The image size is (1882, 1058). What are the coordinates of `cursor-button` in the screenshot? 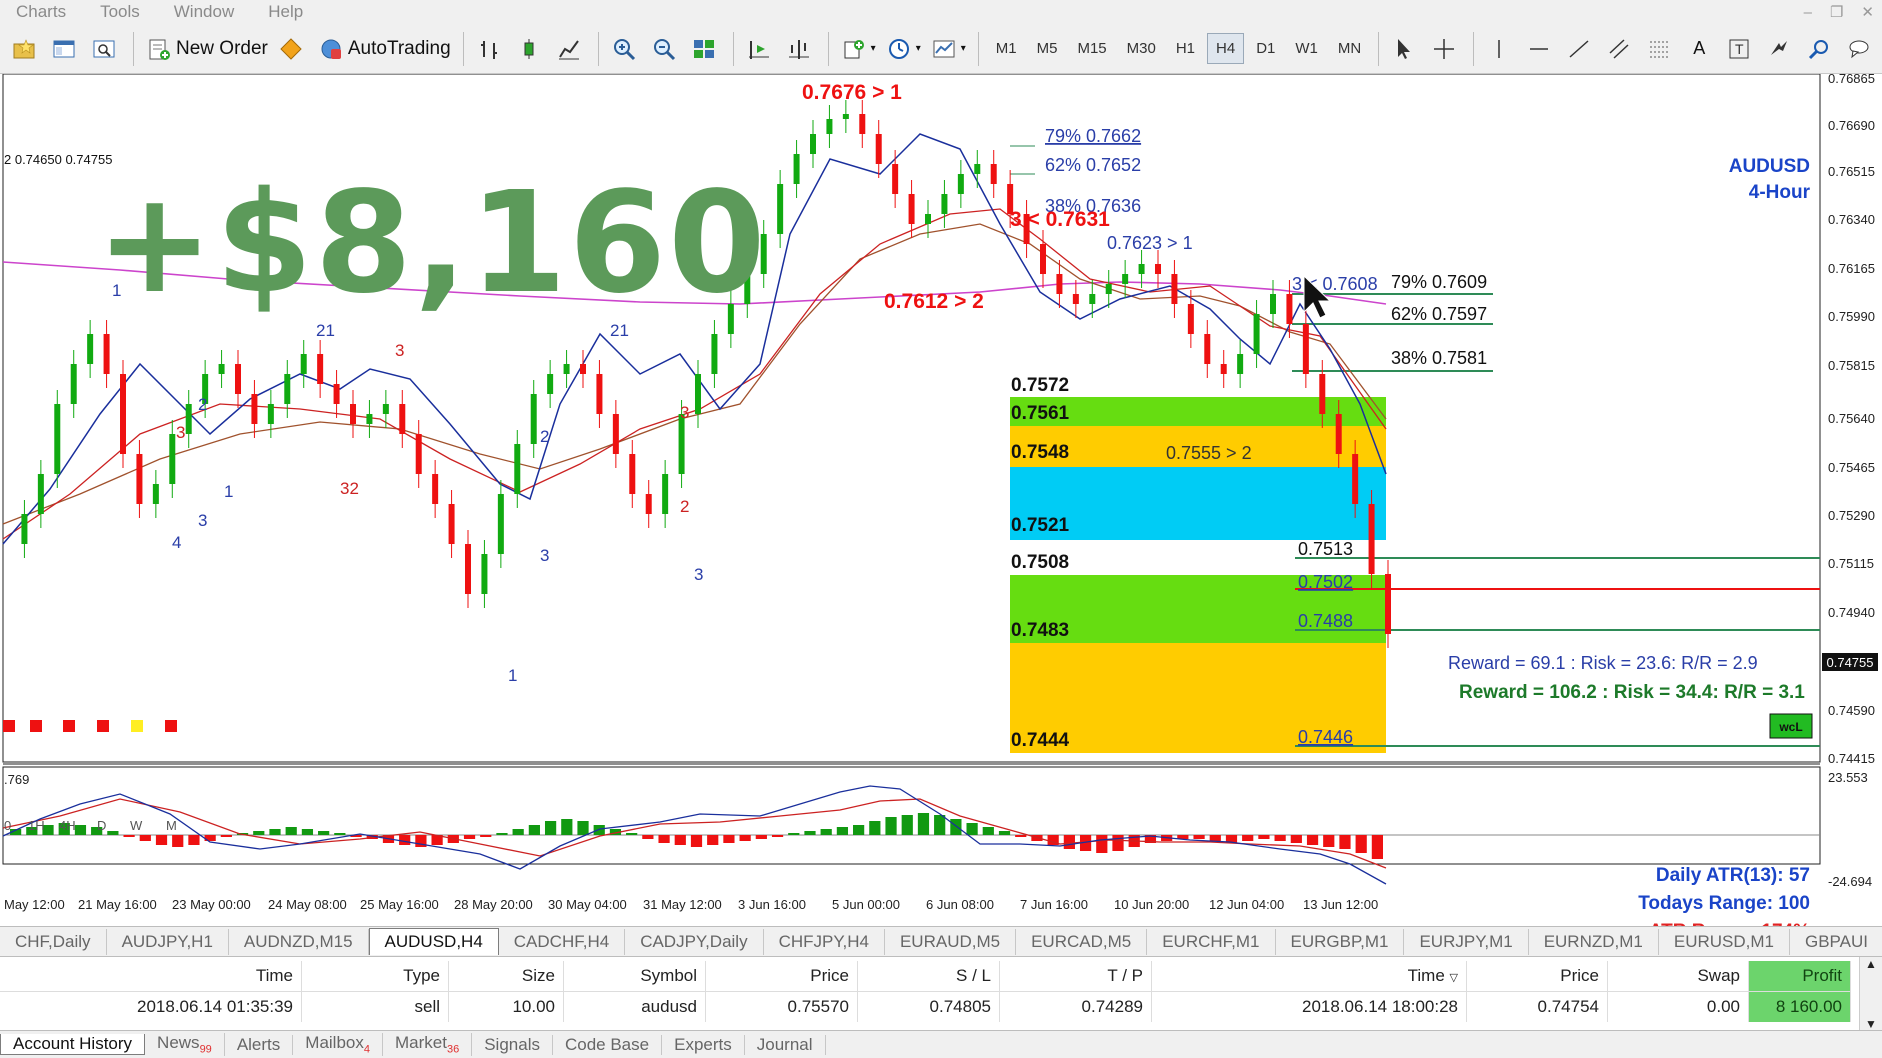 It's located at (1406, 49).